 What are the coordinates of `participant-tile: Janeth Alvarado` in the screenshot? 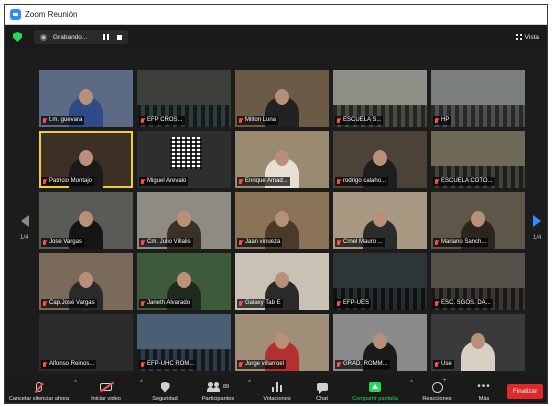 It's located at (184, 281).